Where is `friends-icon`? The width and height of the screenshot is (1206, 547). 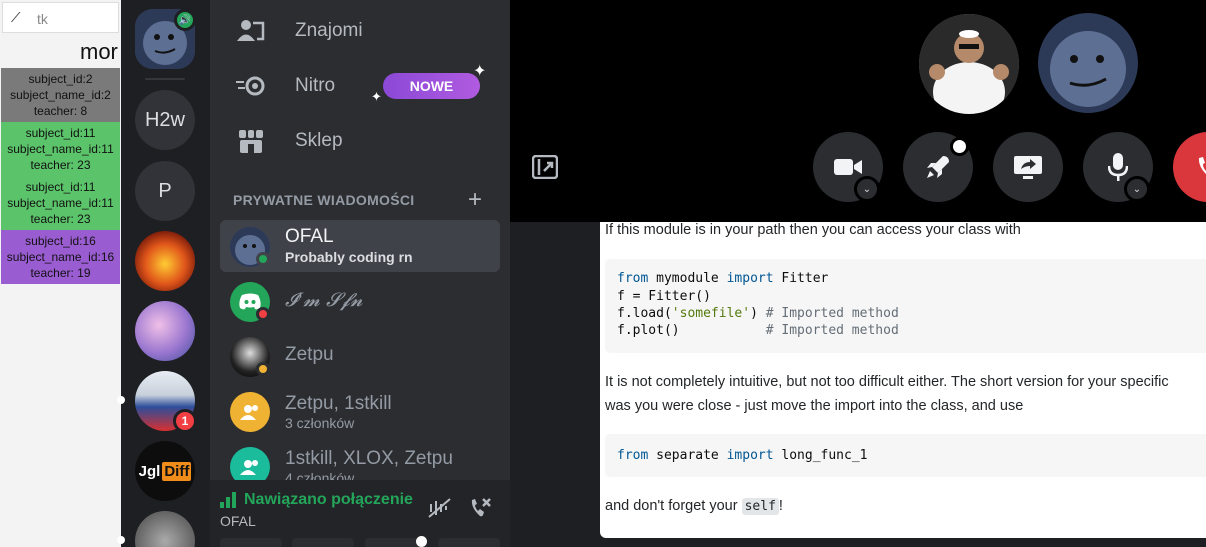
friends-icon is located at coordinates (251, 31).